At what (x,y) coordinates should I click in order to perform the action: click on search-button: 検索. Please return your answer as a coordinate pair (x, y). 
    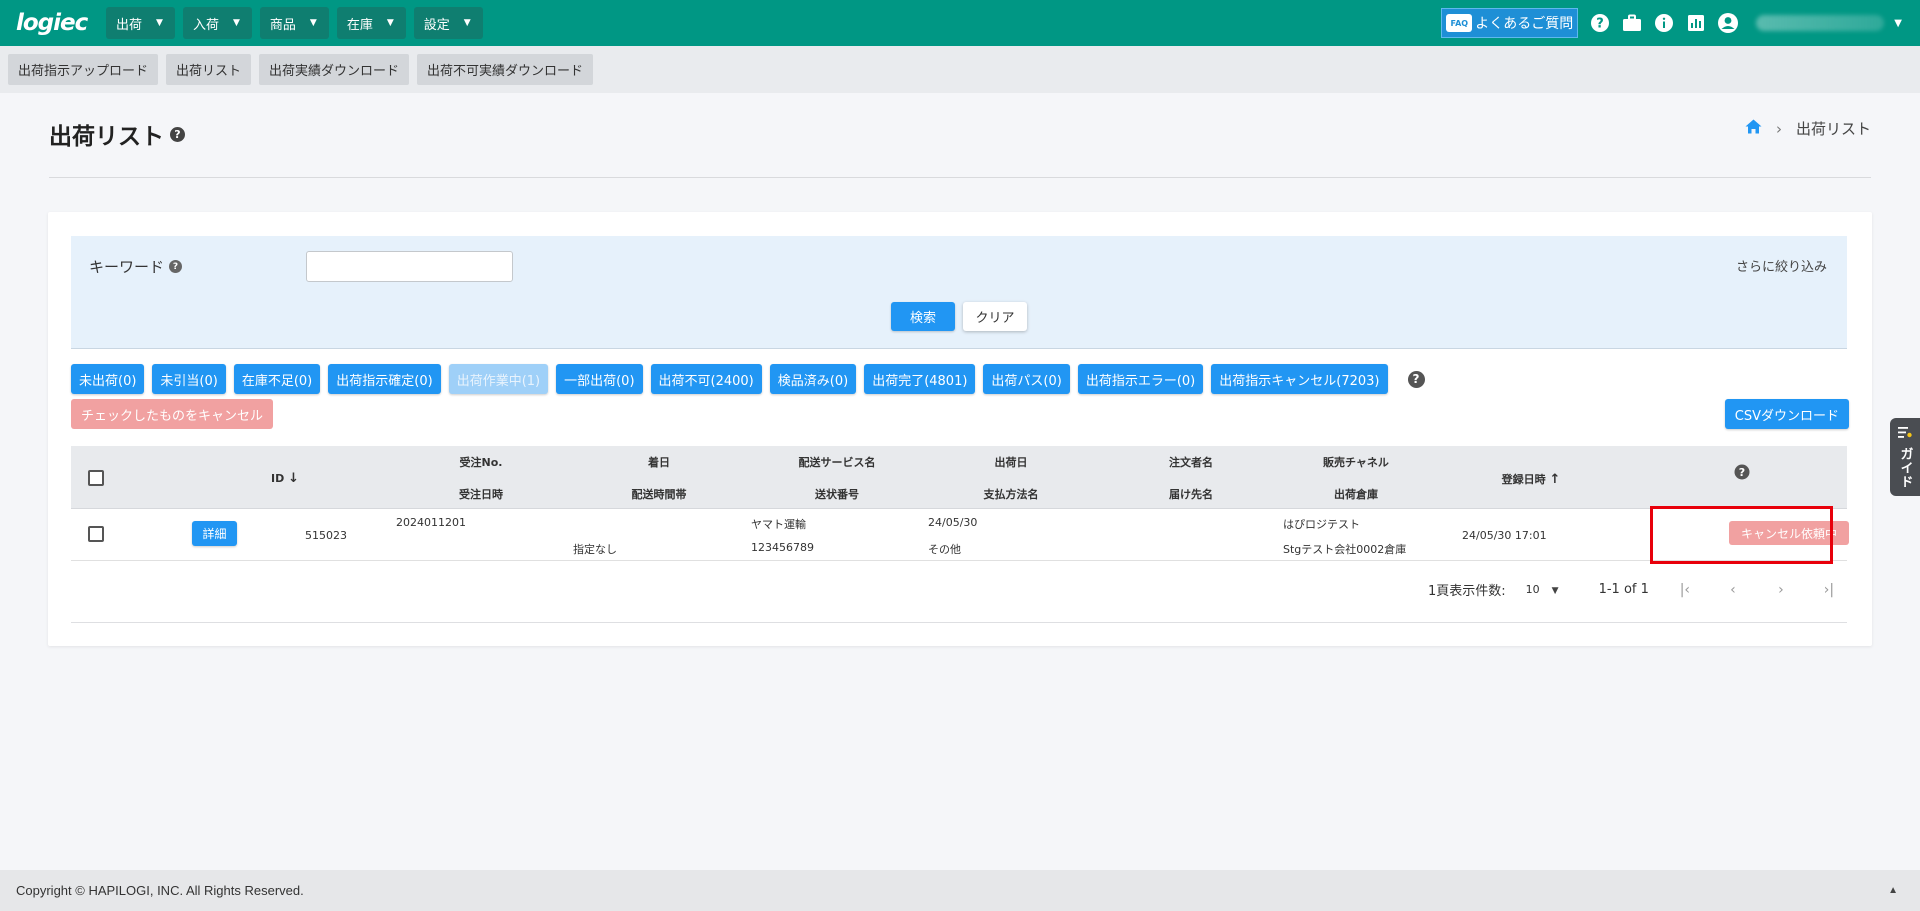
    Looking at the image, I should click on (923, 316).